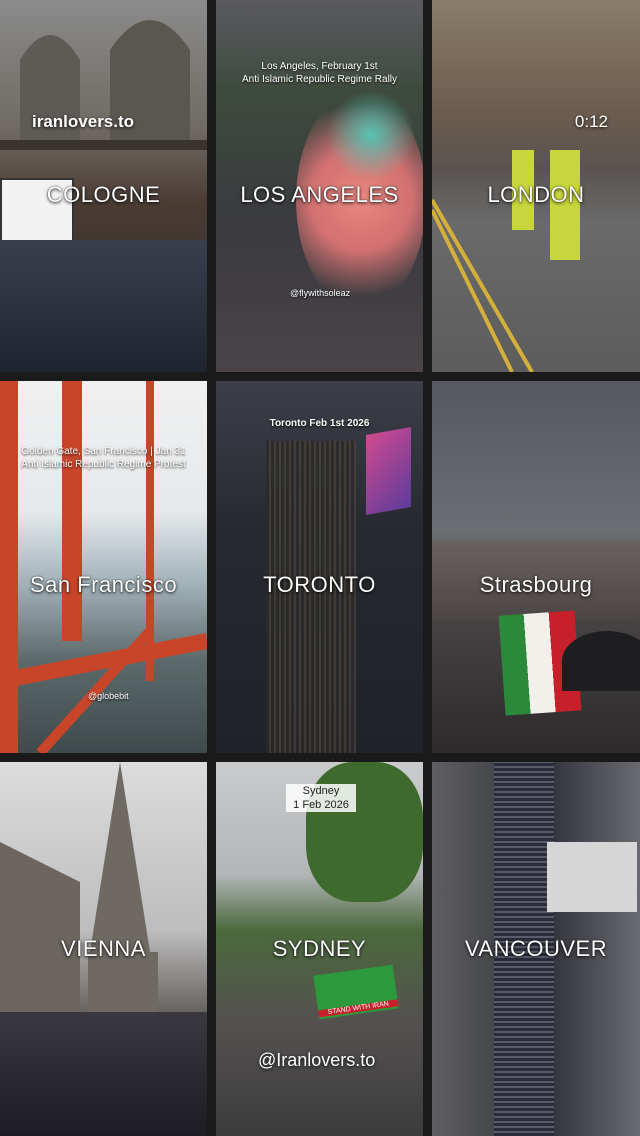 Image resolution: width=640 pixels, height=1136 pixels. Describe the element at coordinates (317, 1060) in the screenshot. I see `account-handle: @Iranlovers.to` at that location.